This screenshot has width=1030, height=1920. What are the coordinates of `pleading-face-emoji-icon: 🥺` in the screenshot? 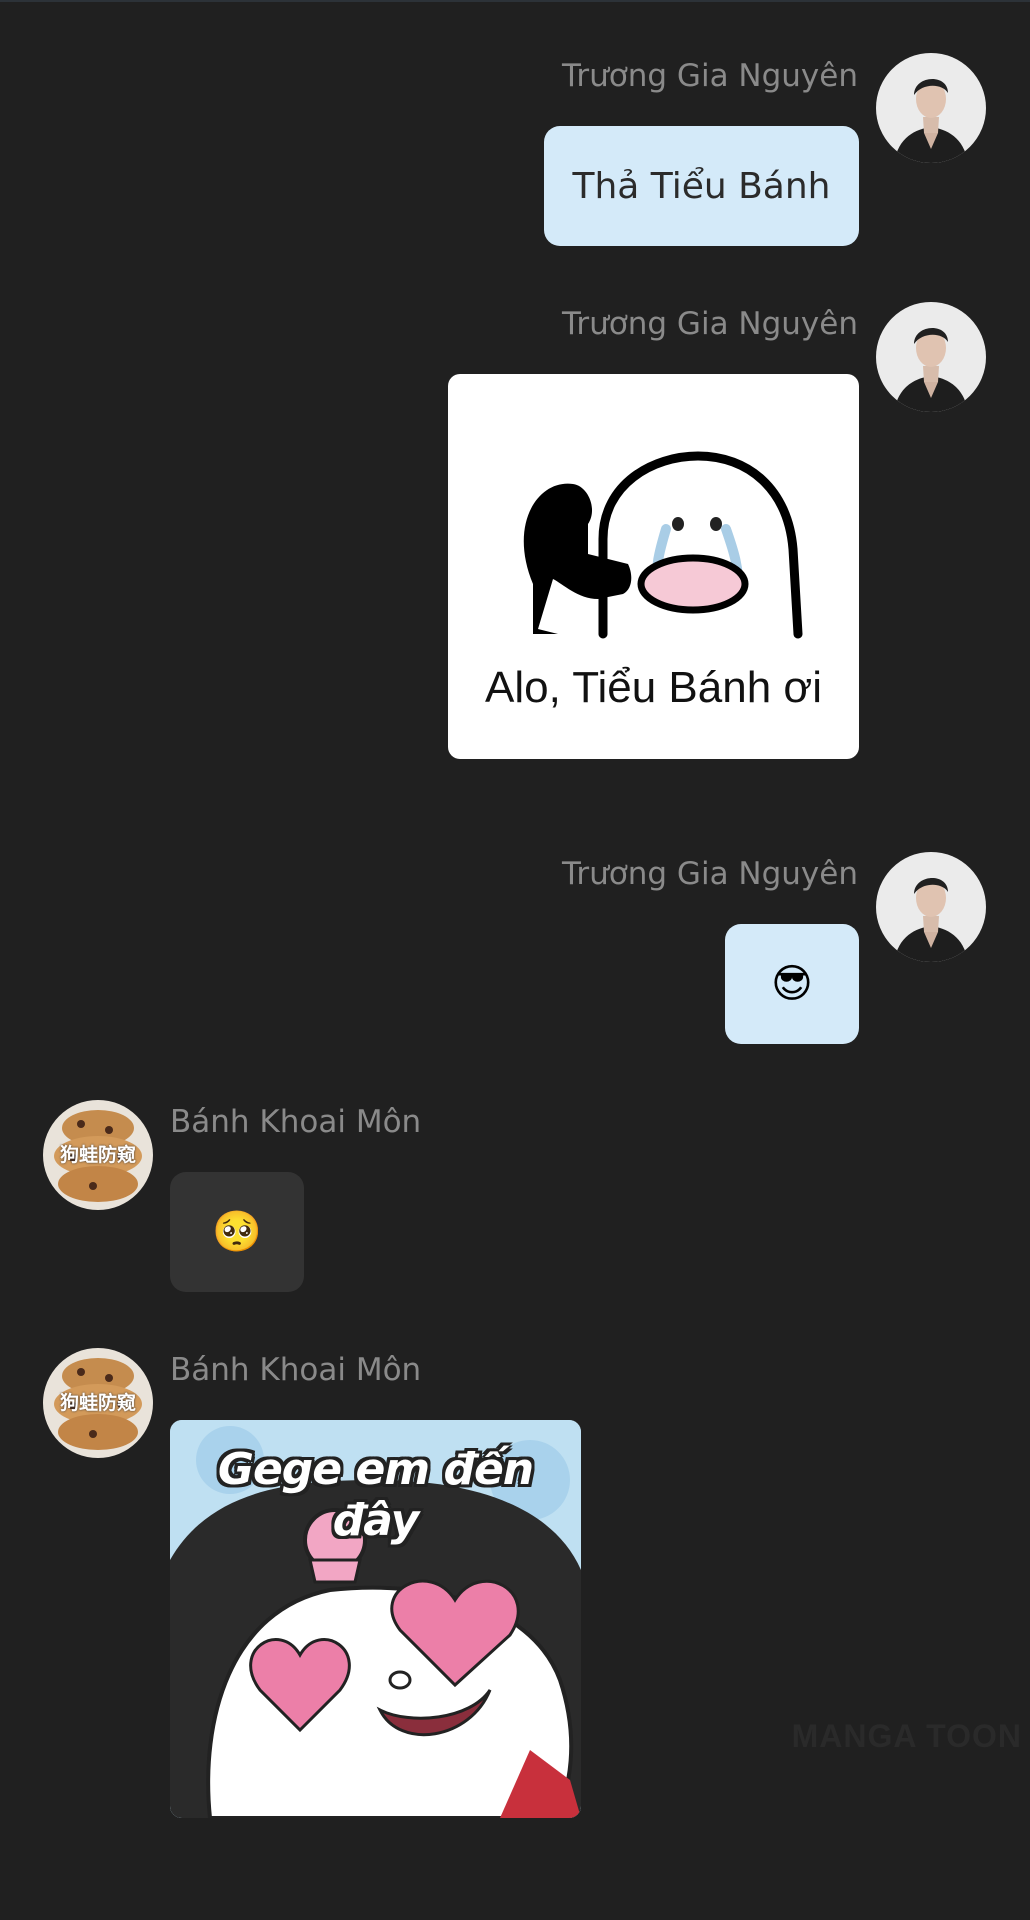 It's located at (237, 1232).